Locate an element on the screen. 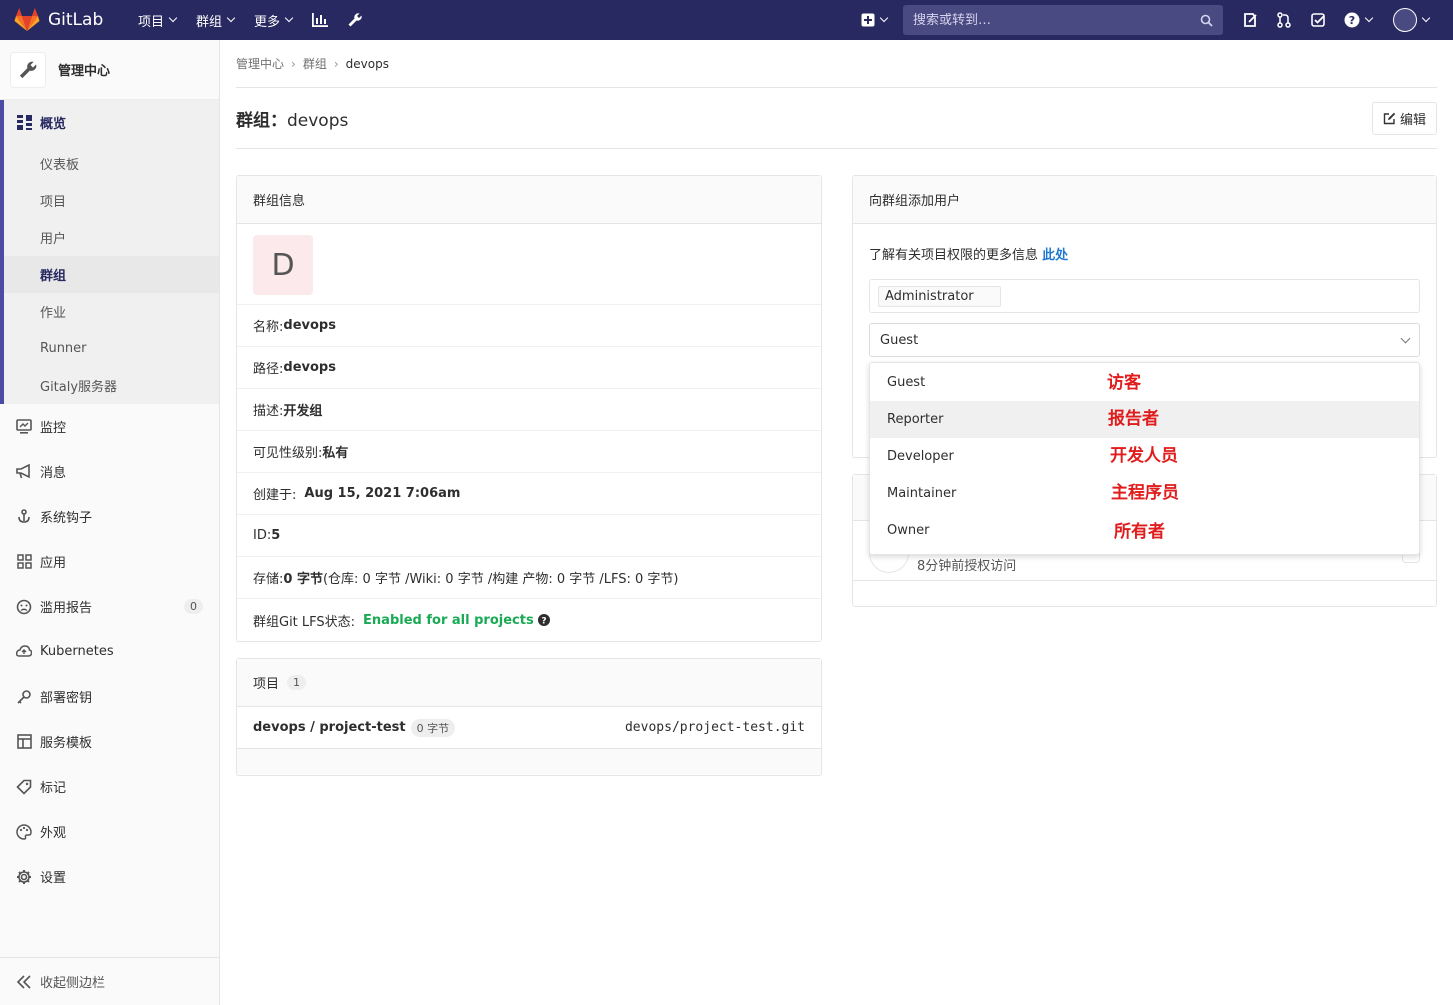 The width and height of the screenshot is (1453, 1005). nav-projects-label: 项目 is located at coordinates (151, 22).